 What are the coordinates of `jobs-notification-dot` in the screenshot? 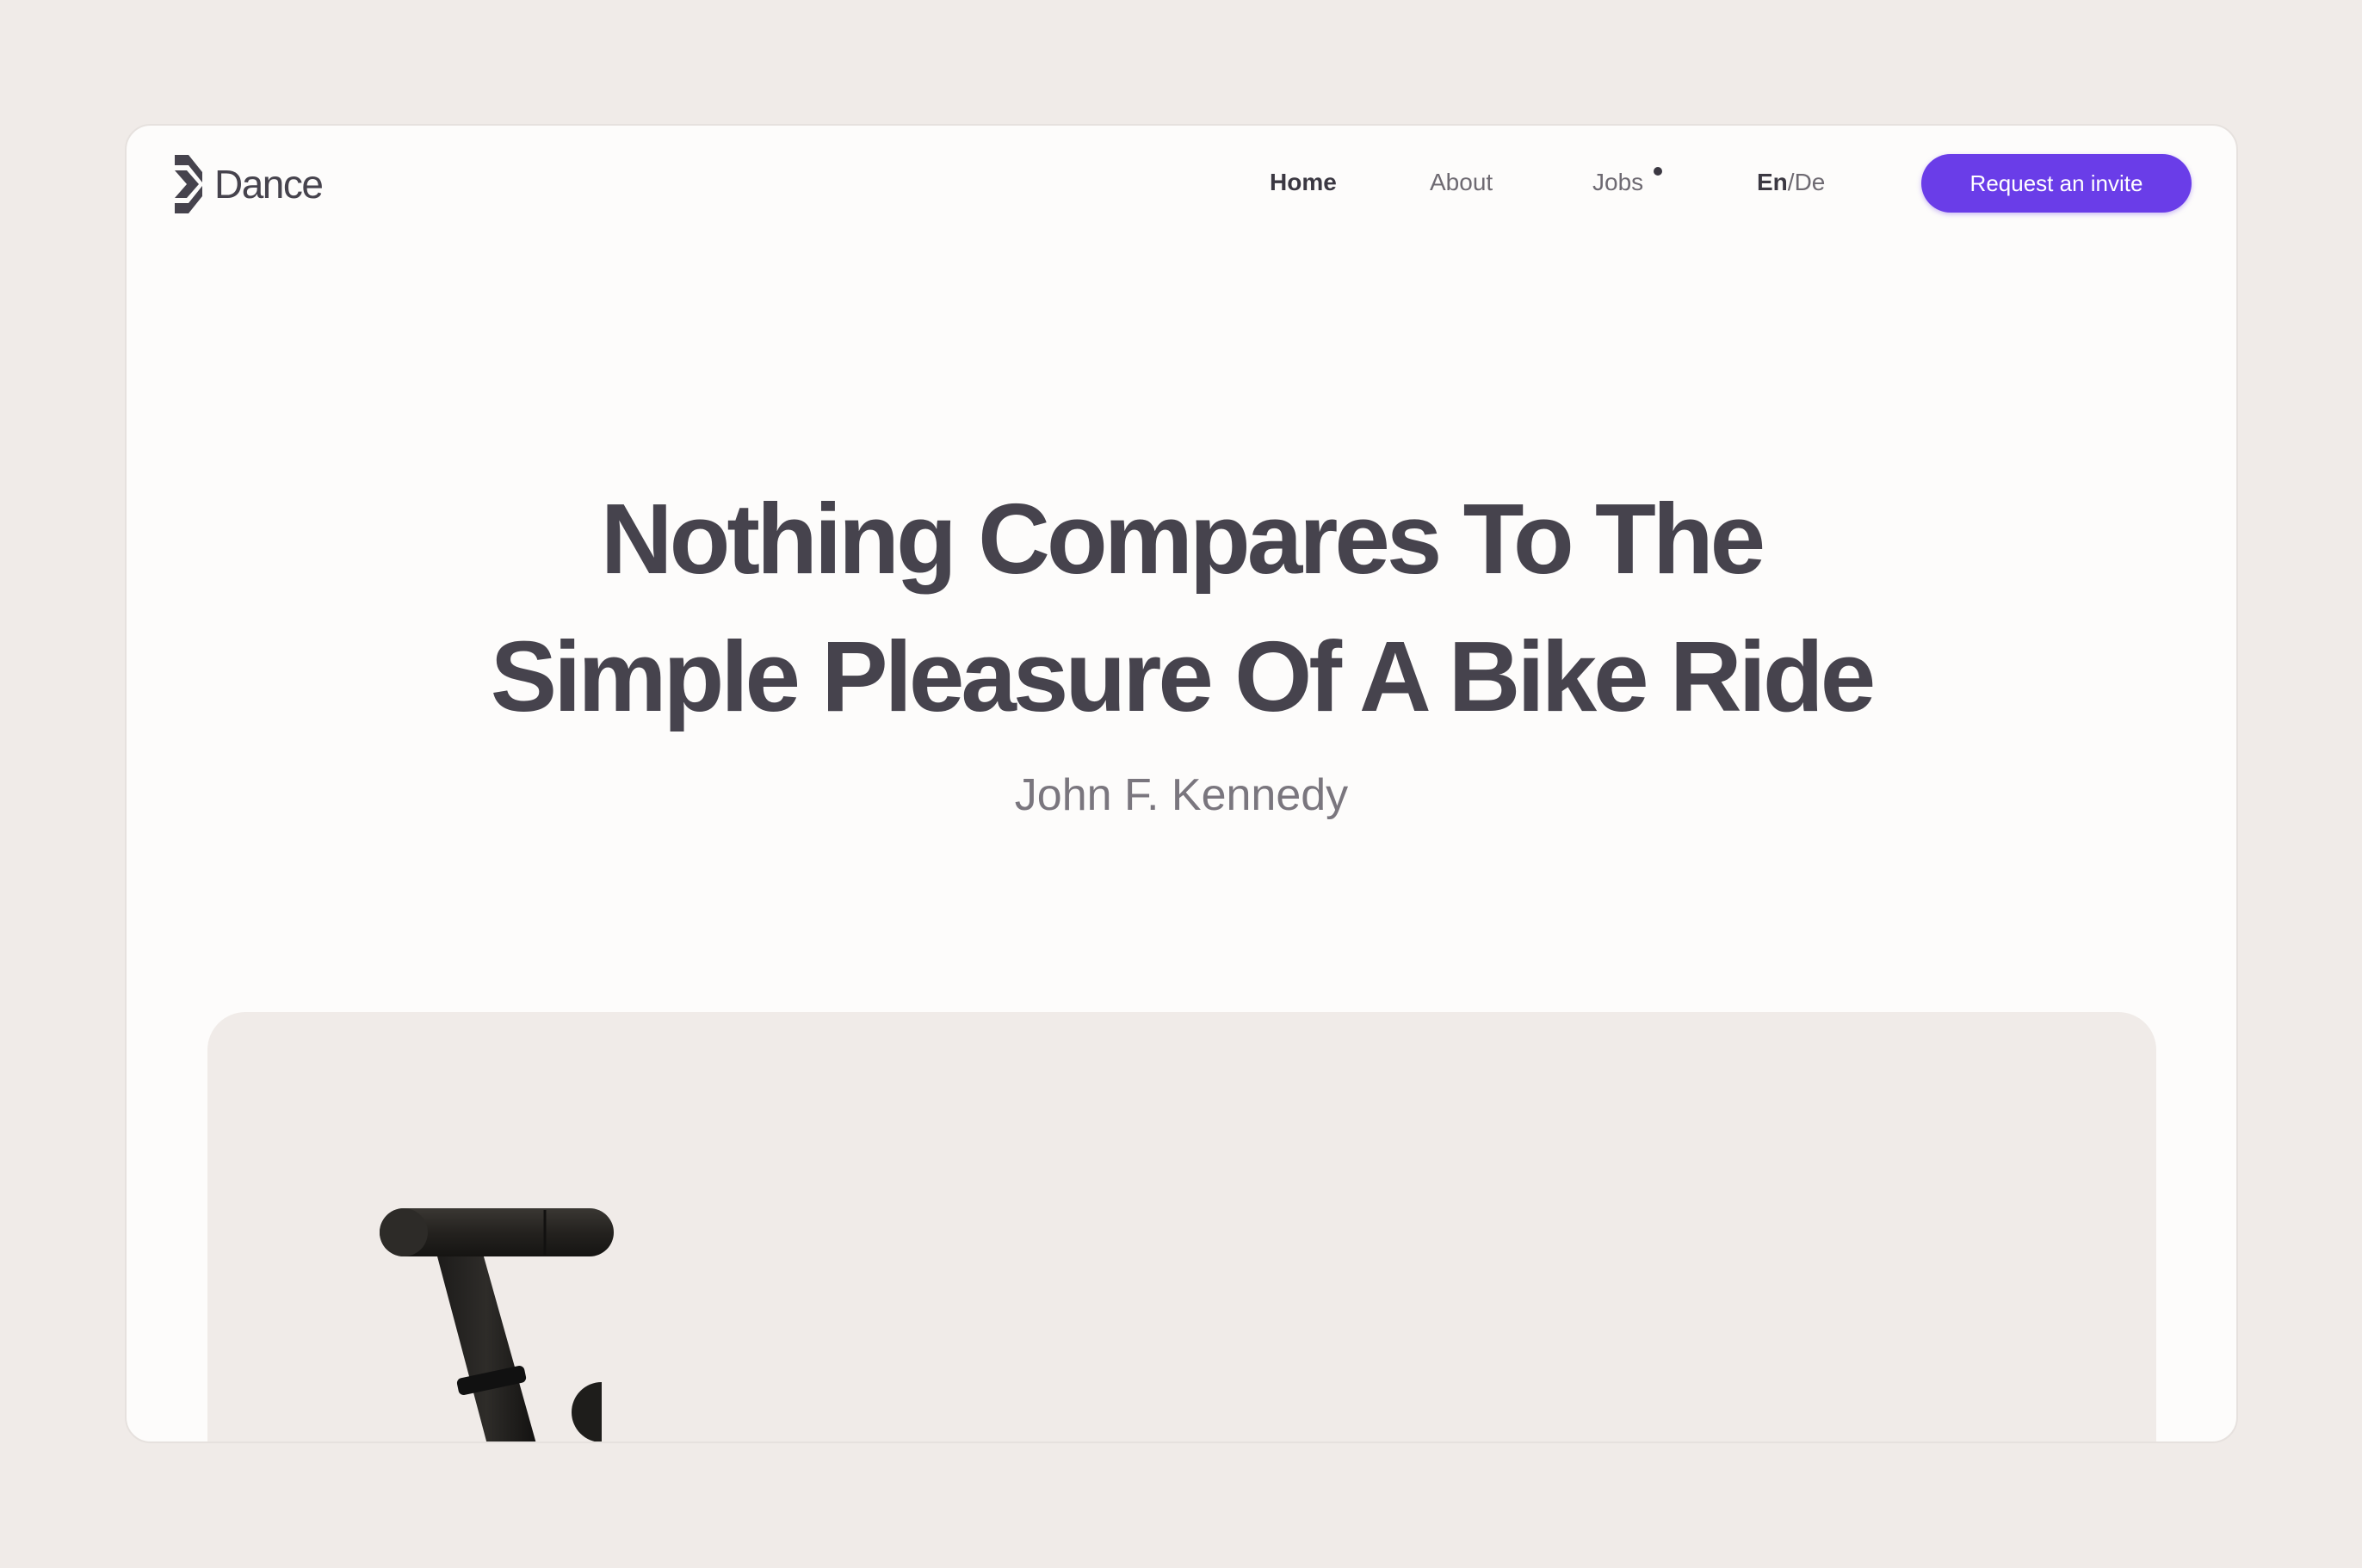 It's located at (1658, 171).